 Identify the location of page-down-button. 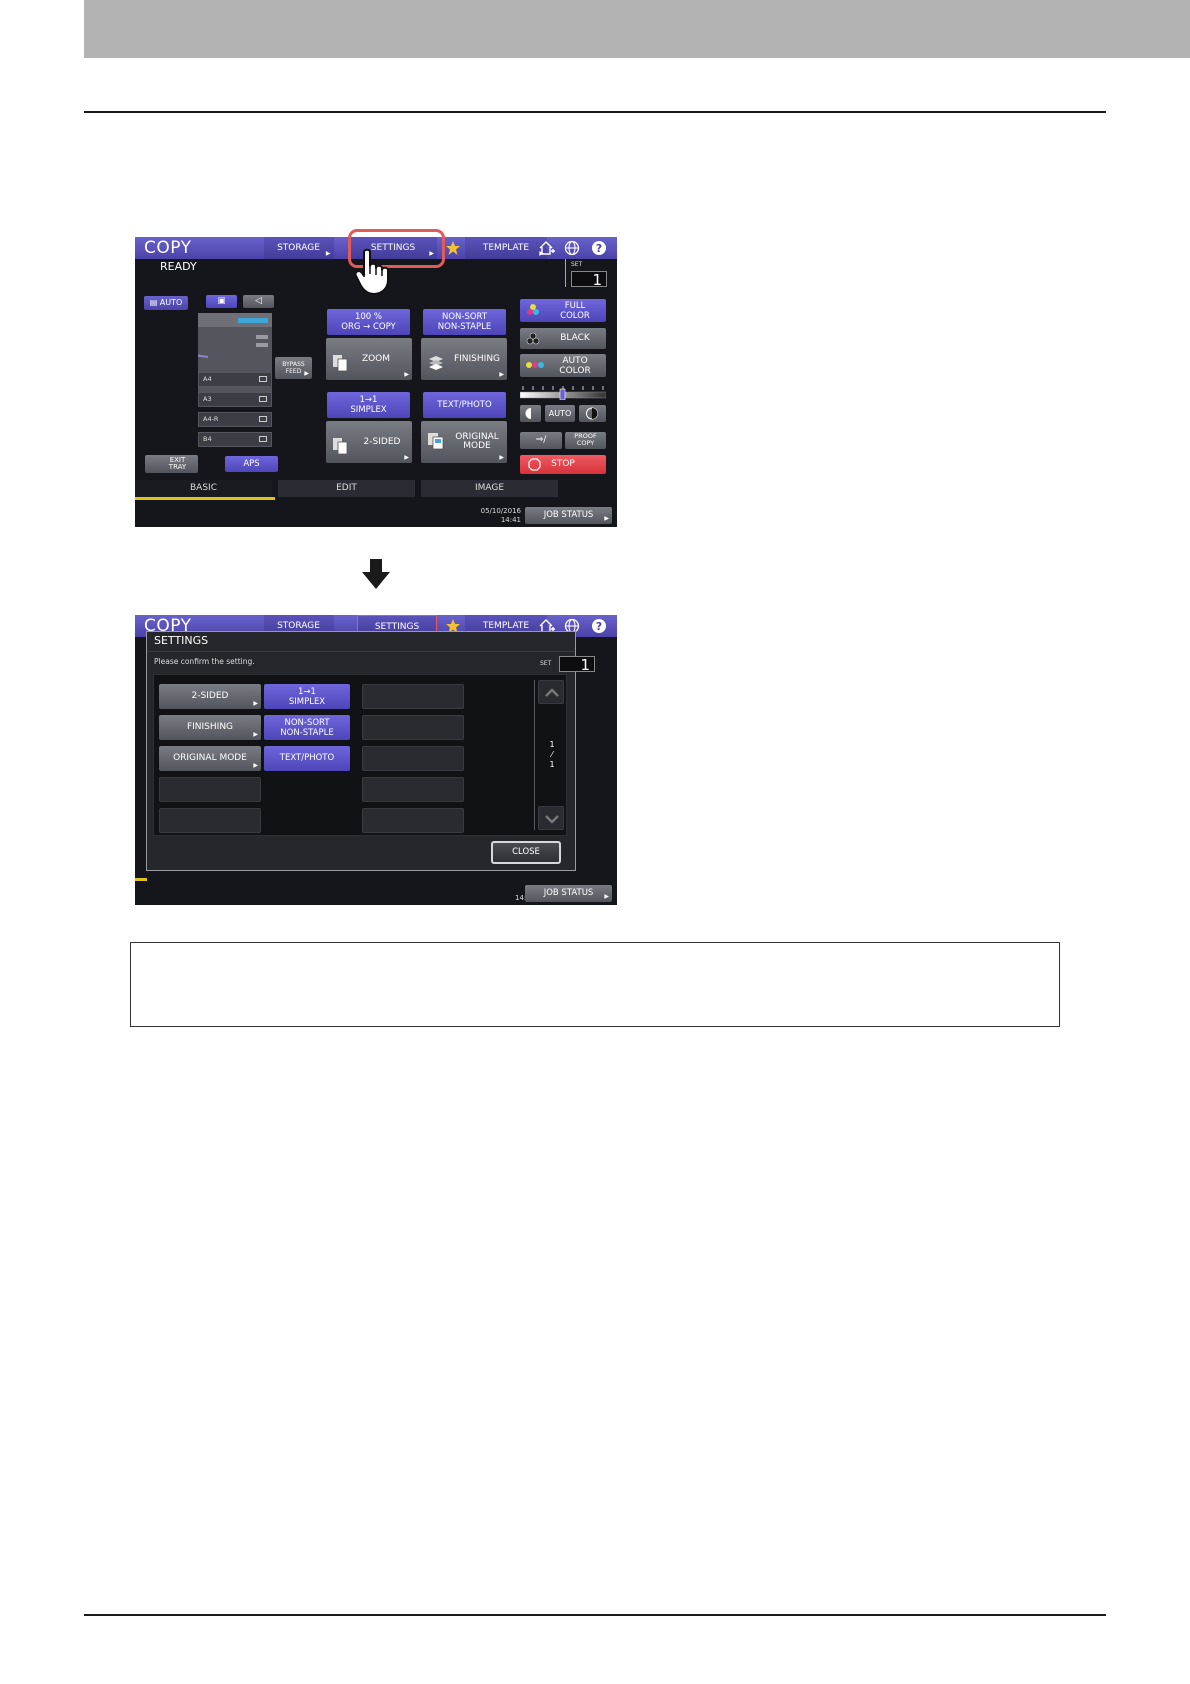
(551, 818).